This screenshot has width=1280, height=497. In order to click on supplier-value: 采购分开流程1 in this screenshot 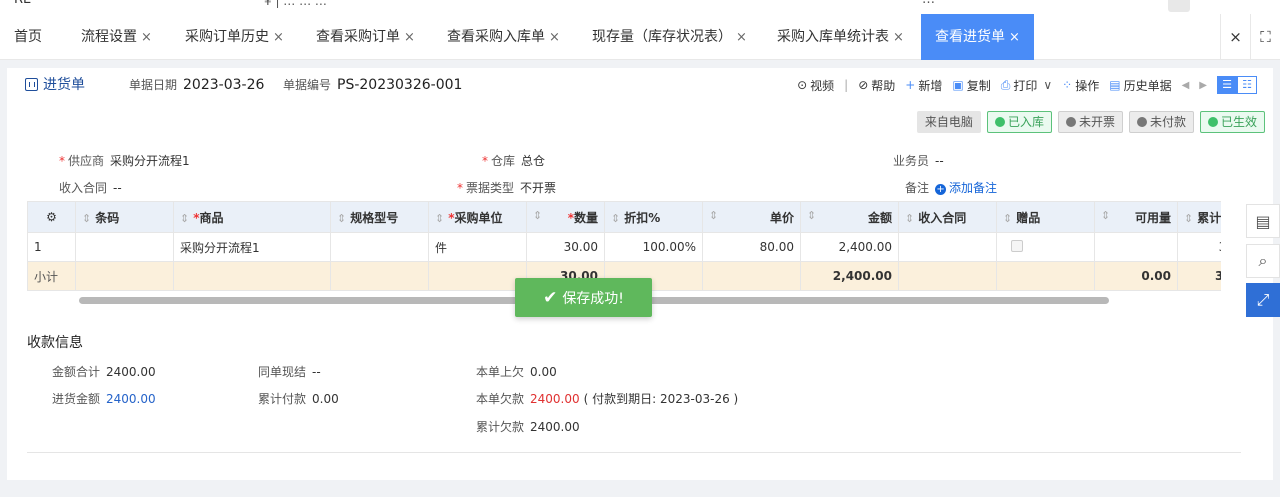, I will do `click(150, 161)`.